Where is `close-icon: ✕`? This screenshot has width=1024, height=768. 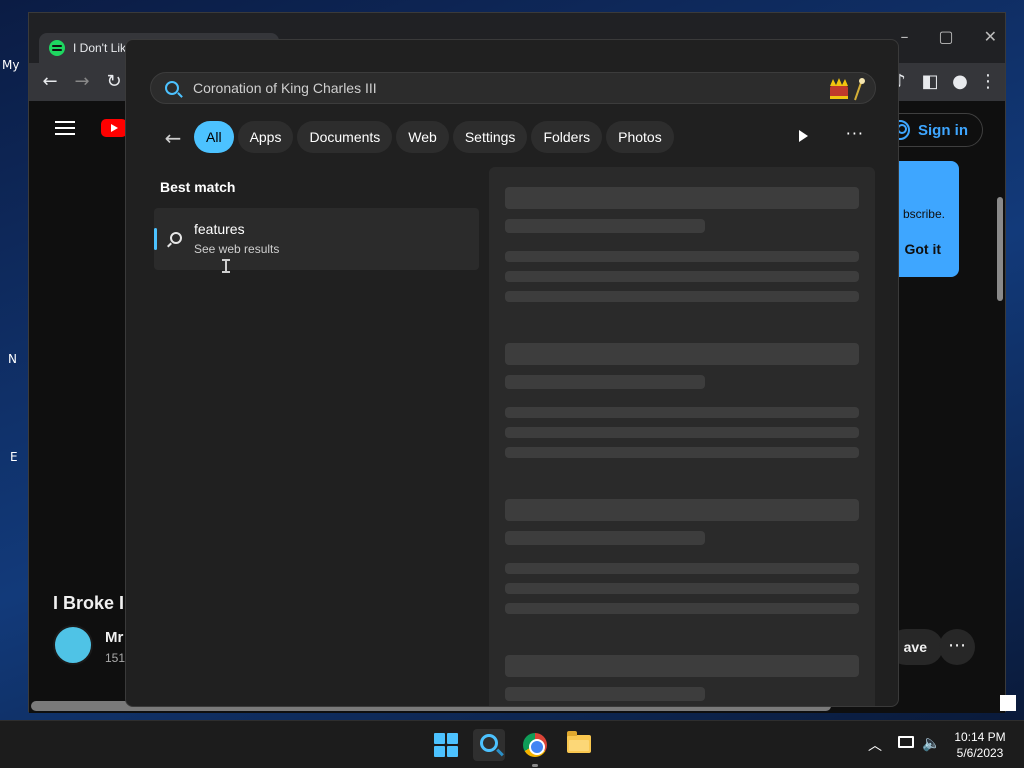
close-icon: ✕ is located at coordinates (990, 36).